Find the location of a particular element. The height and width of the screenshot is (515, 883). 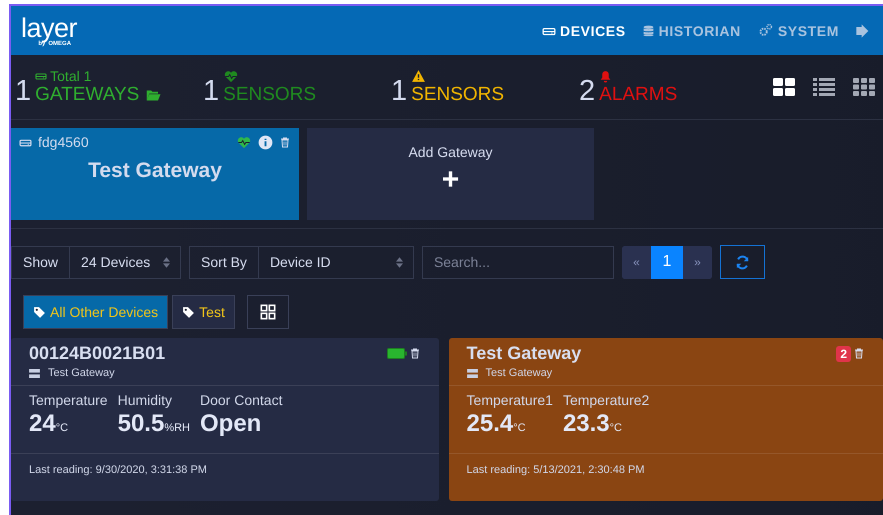

list-icon is located at coordinates (824, 87).